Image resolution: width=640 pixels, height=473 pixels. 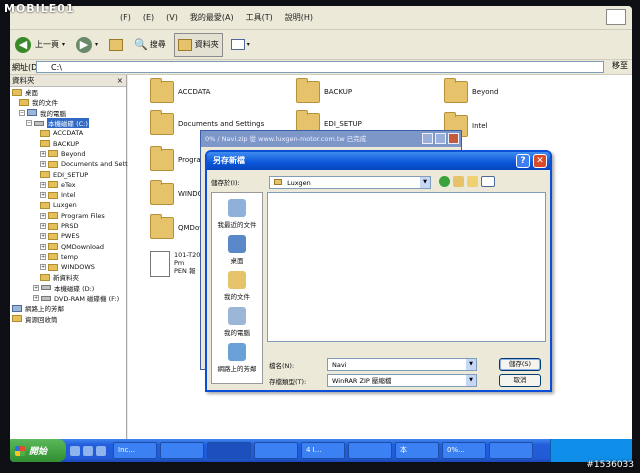 I want to click on folder-tree-item: + WINDOWS, so click(x=68, y=267).